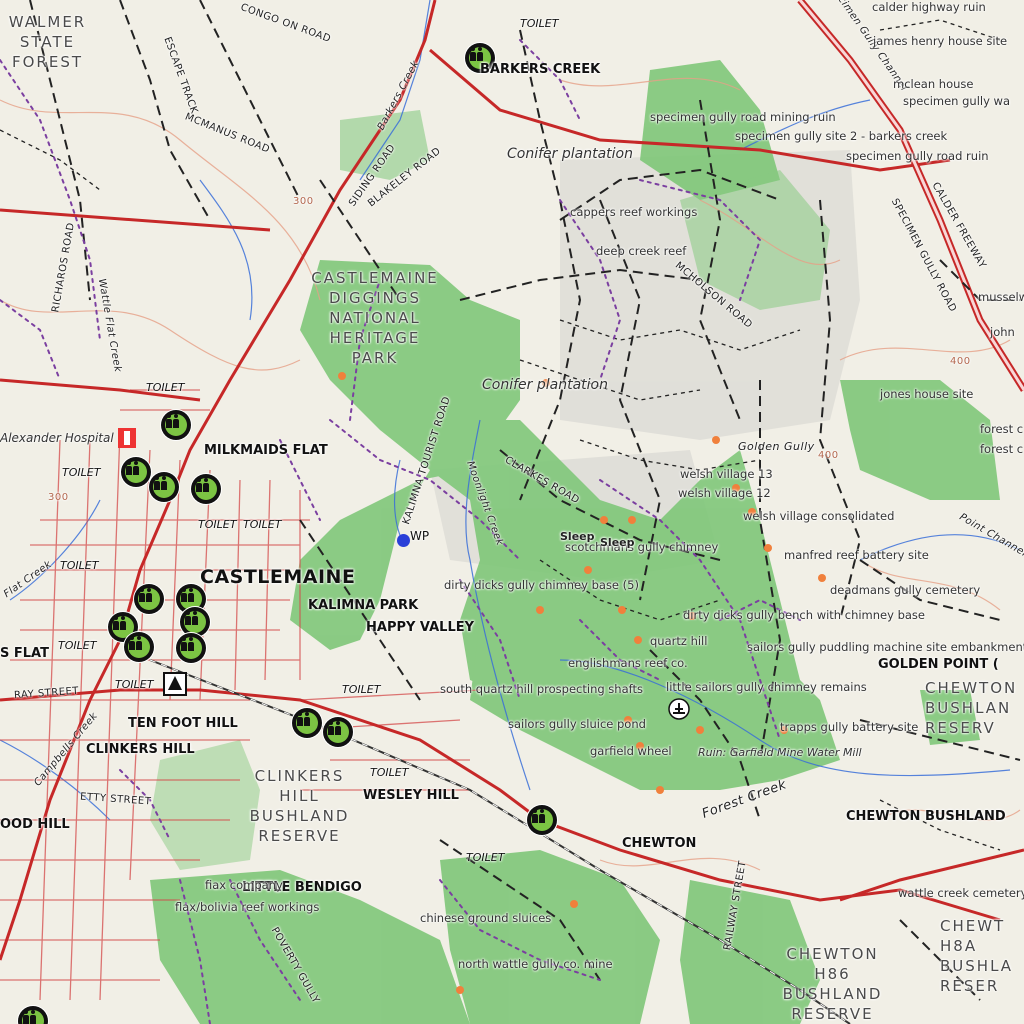 This screenshot has height=1024, width=1024. Describe the element at coordinates (766, 687) in the screenshot. I see `site-label: little sailors gully chimney remains` at that location.